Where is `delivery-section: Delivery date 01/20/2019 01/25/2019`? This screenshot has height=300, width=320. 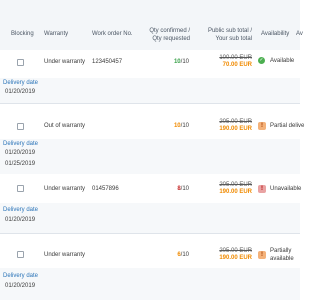 delivery-section: Delivery date 01/20/2019 01/25/2019 is located at coordinates (150, 157).